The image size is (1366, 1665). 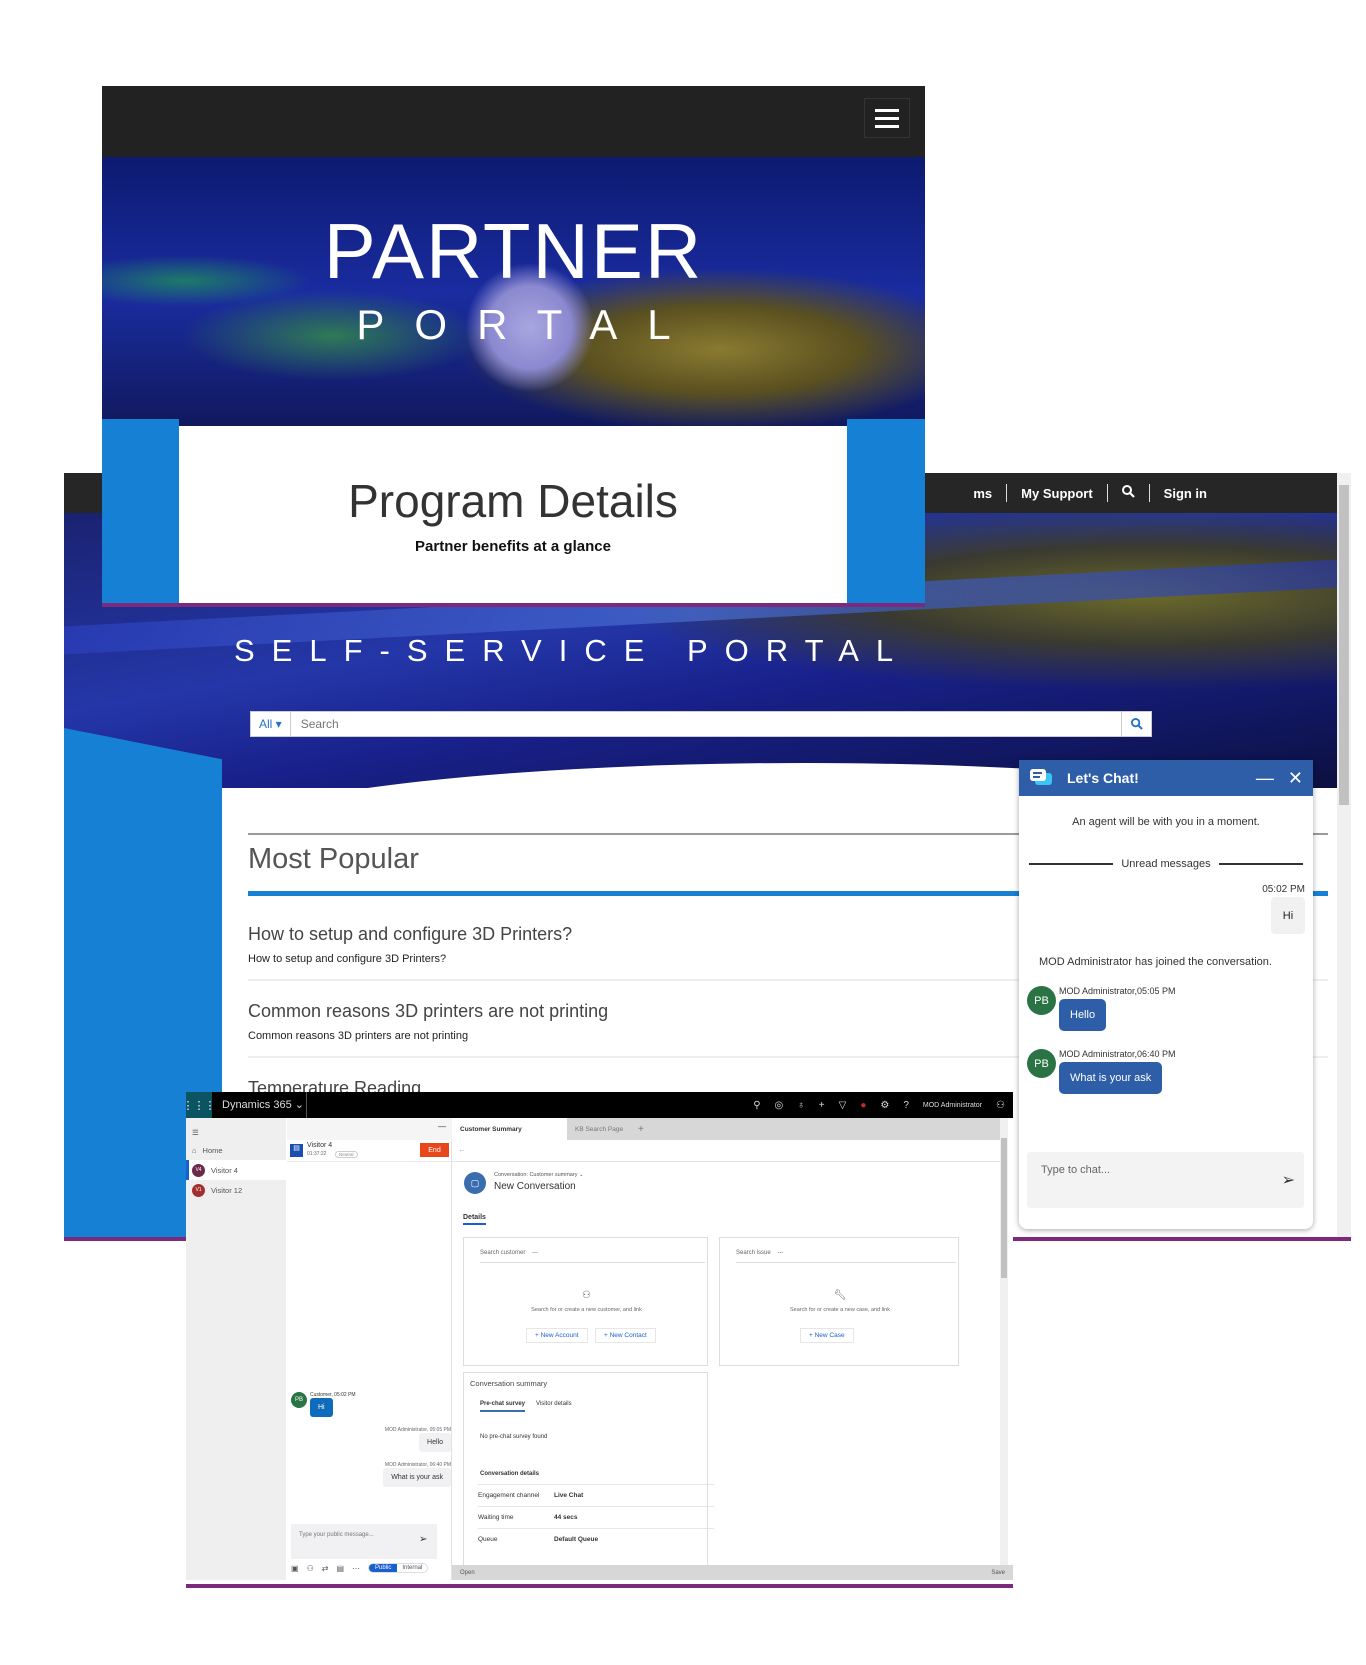 What do you see at coordinates (863, 1105) in the screenshot?
I see `presence-icon: ●` at bounding box center [863, 1105].